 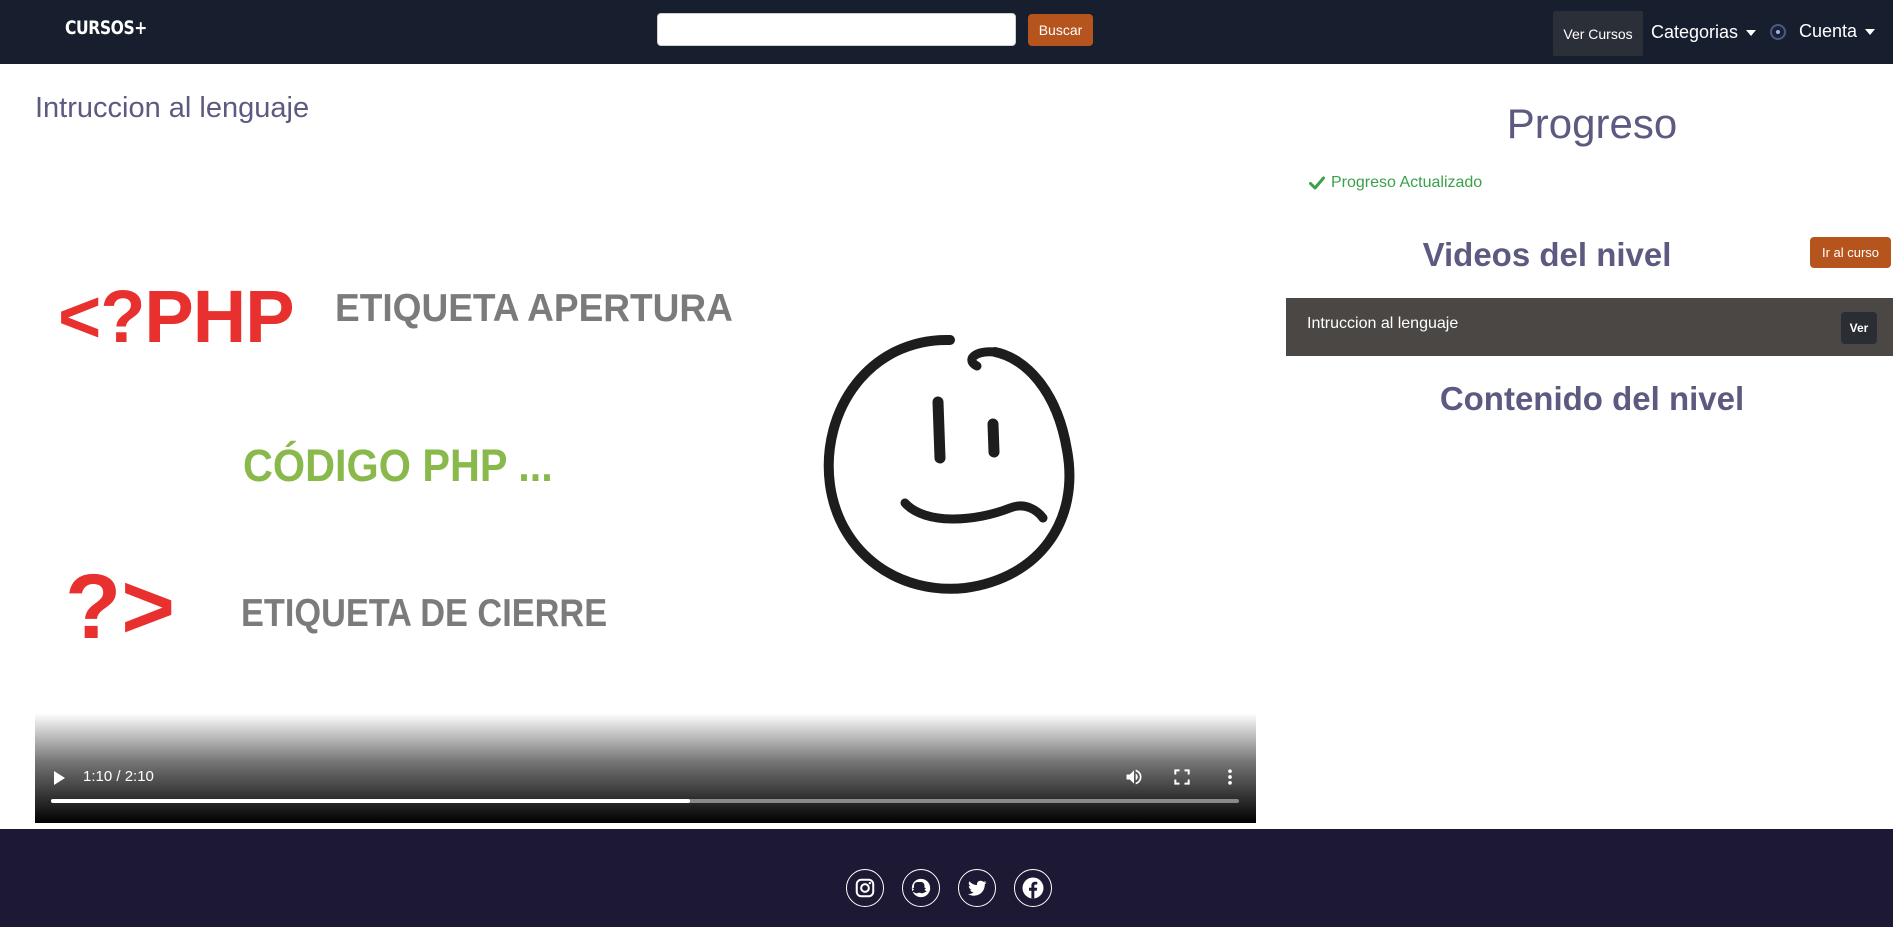 I want to click on snapchat-icon, so click(x=921, y=888).